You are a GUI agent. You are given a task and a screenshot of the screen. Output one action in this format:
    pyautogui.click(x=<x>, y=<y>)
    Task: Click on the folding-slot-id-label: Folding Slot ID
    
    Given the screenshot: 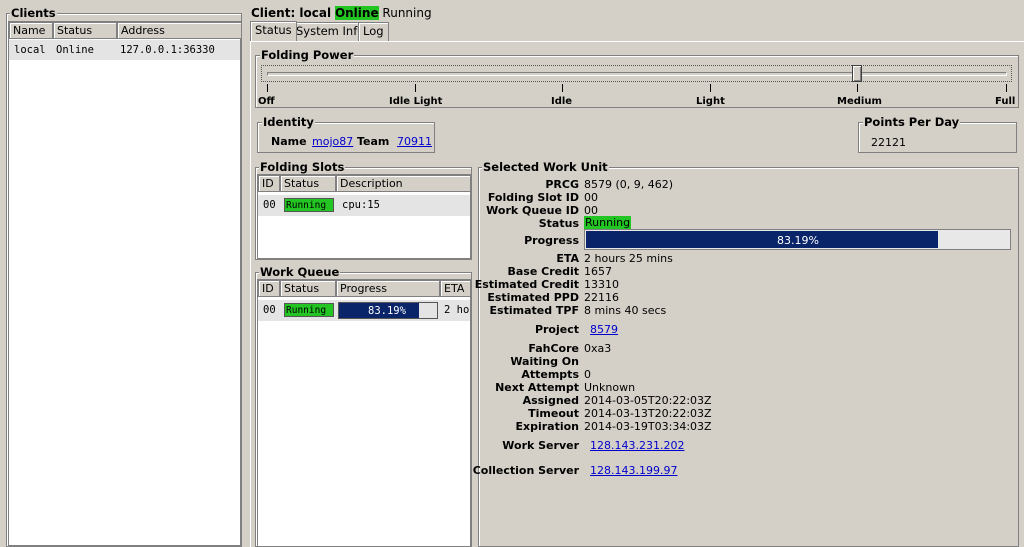 What is the action you would take?
    pyautogui.click(x=533, y=197)
    